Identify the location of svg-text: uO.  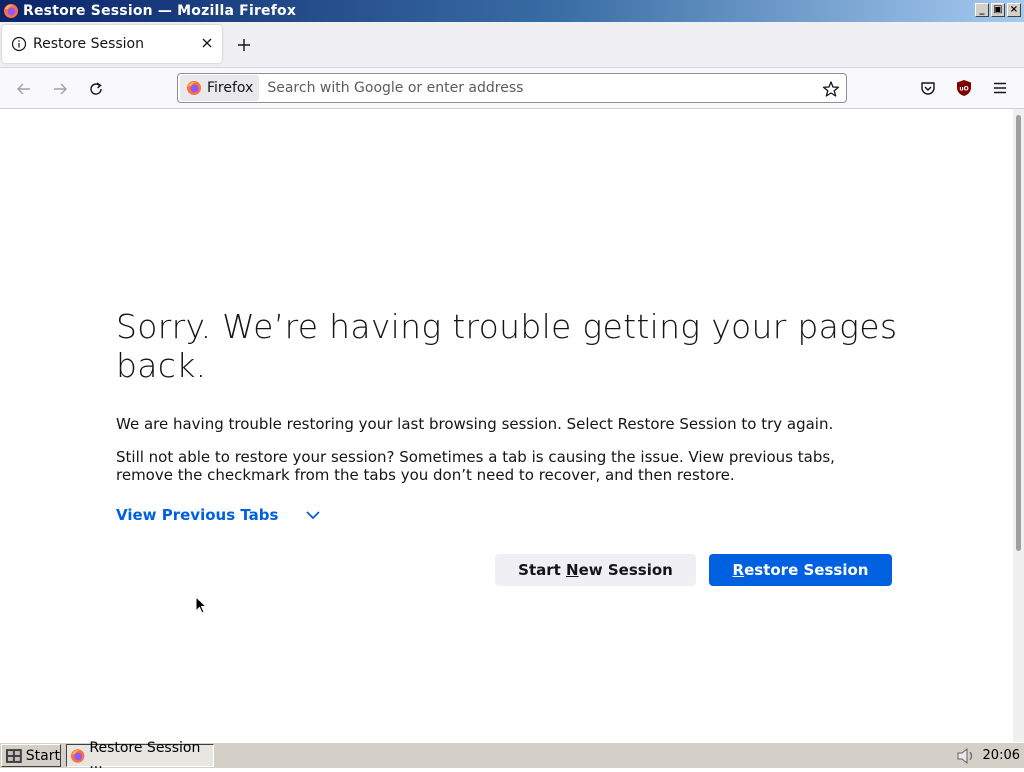
(963, 89).